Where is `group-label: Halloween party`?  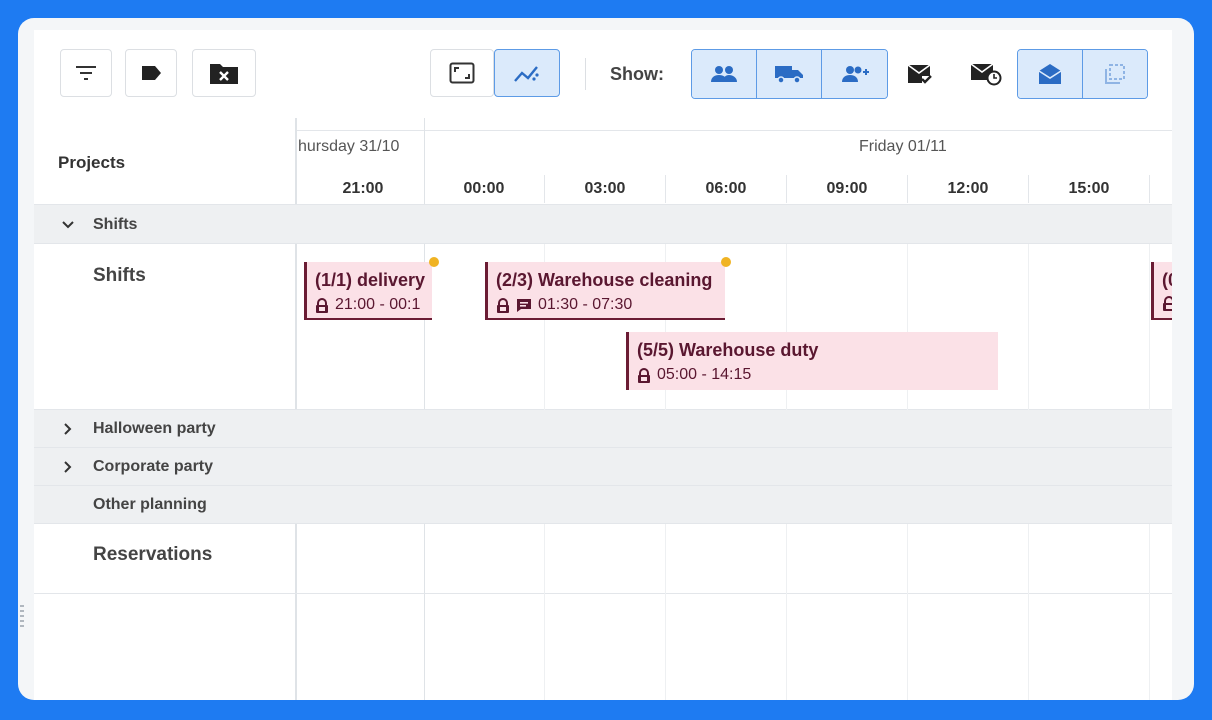 group-label: Halloween party is located at coordinates (154, 428).